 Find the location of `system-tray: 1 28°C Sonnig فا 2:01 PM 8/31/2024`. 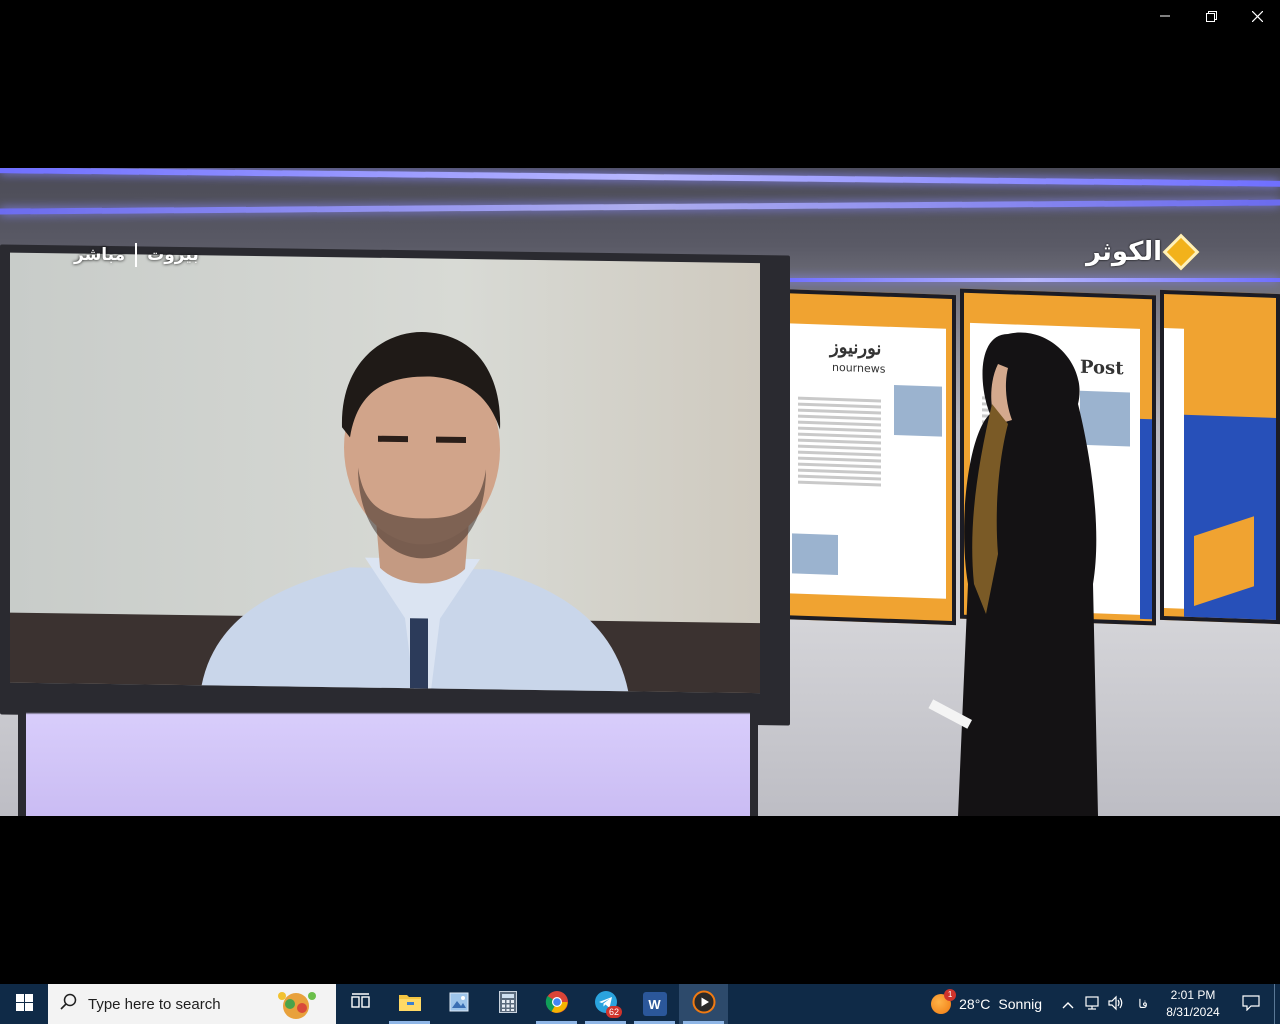

system-tray: 1 28°C Sonnig فا 2:01 PM 8/31/2024 is located at coordinates (1098, 1004).